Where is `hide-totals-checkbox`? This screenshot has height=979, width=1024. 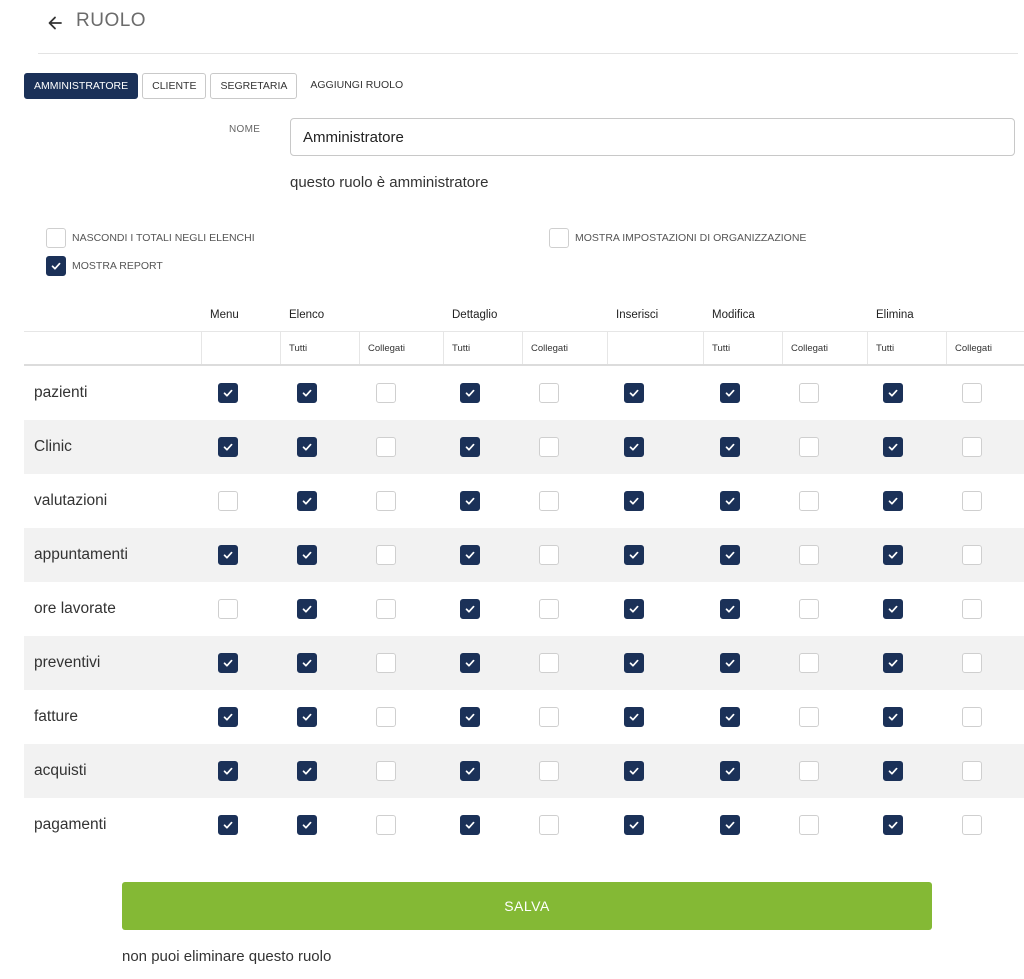
hide-totals-checkbox is located at coordinates (56, 238).